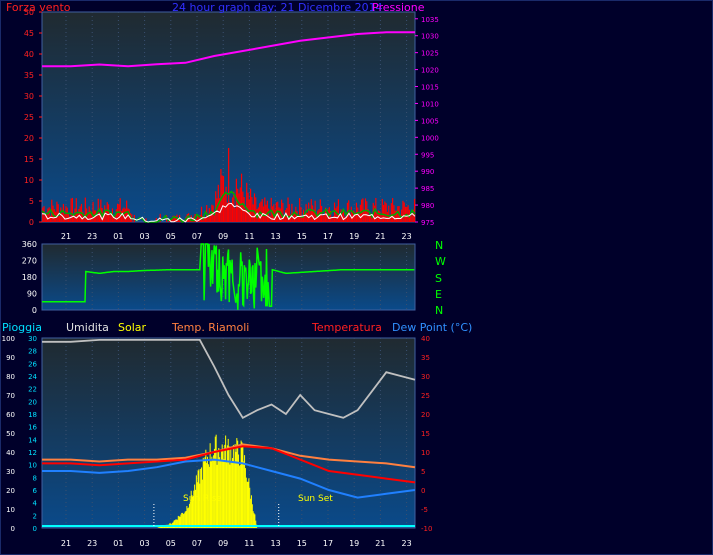  I want to click on rain-y-tick-label: 24, so click(32, 377).